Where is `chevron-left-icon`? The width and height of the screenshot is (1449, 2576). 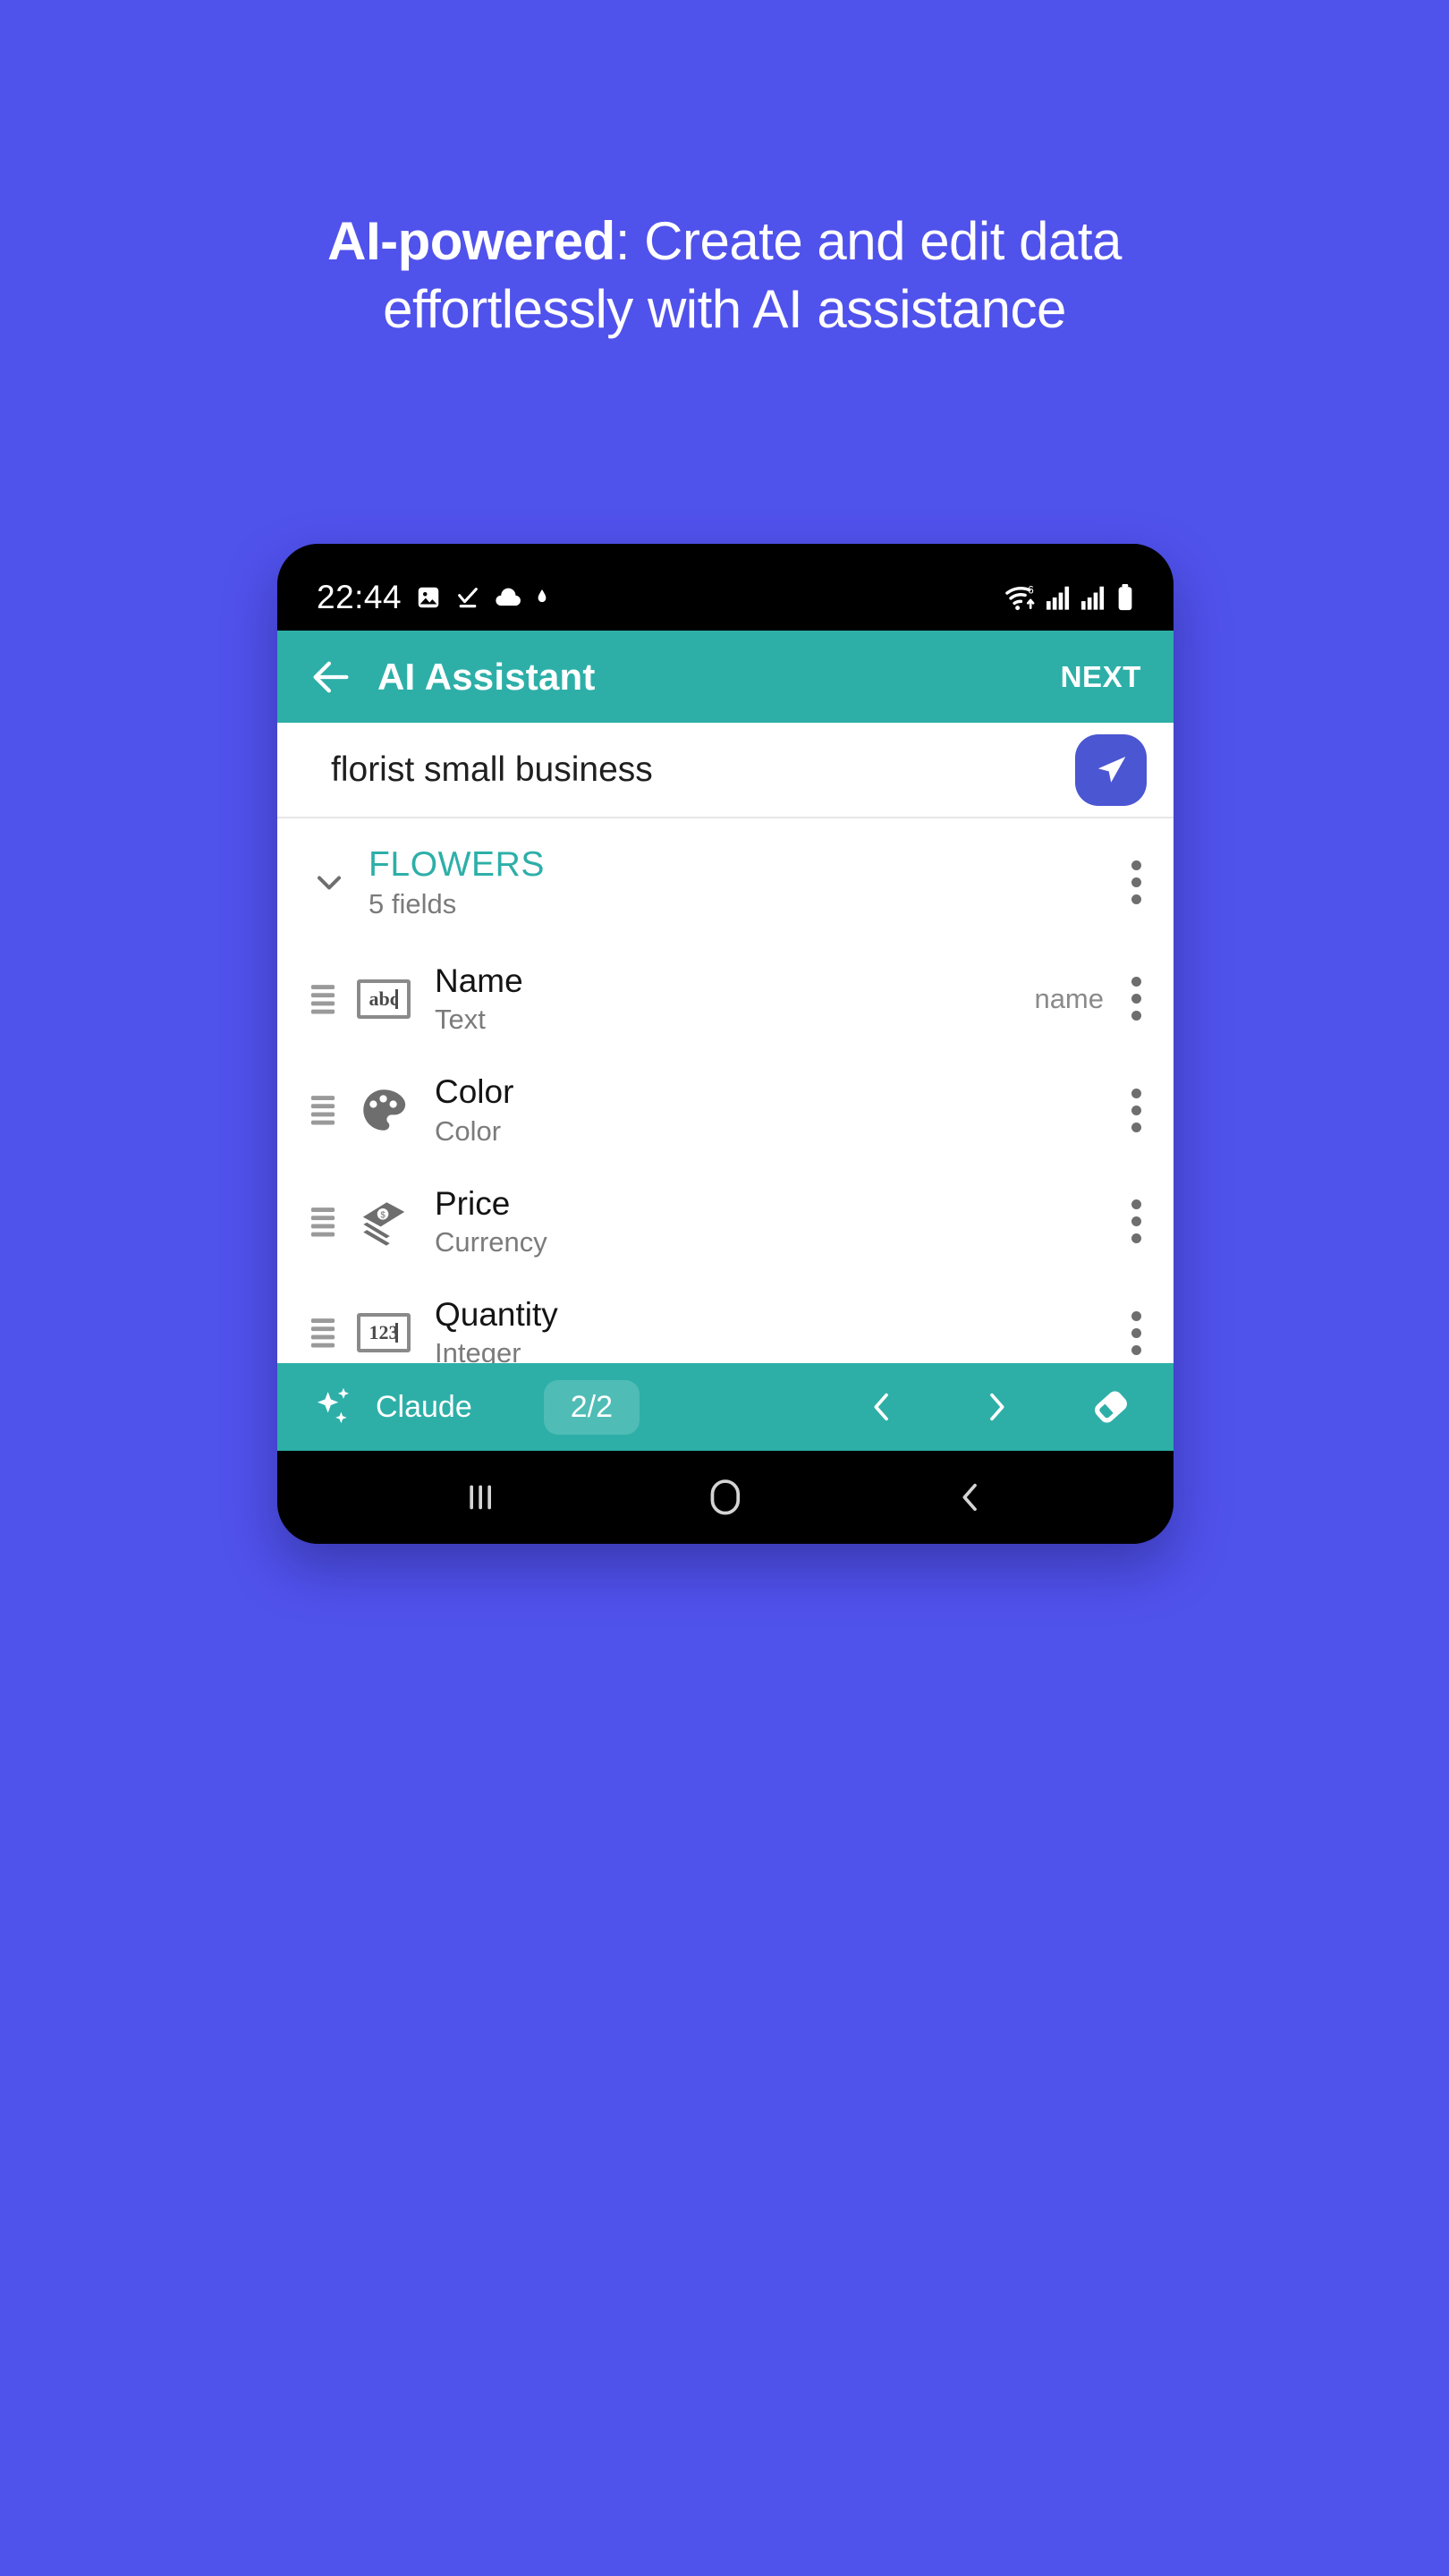
chevron-left-icon is located at coordinates (881, 1407).